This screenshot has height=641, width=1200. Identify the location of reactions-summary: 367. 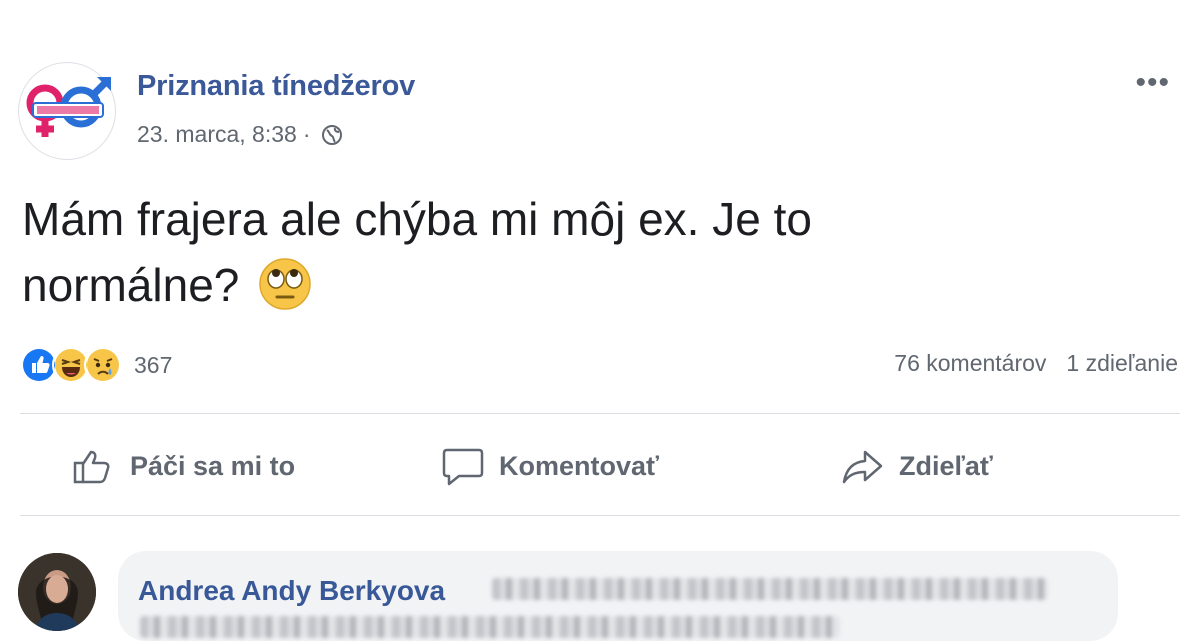
(96, 365).